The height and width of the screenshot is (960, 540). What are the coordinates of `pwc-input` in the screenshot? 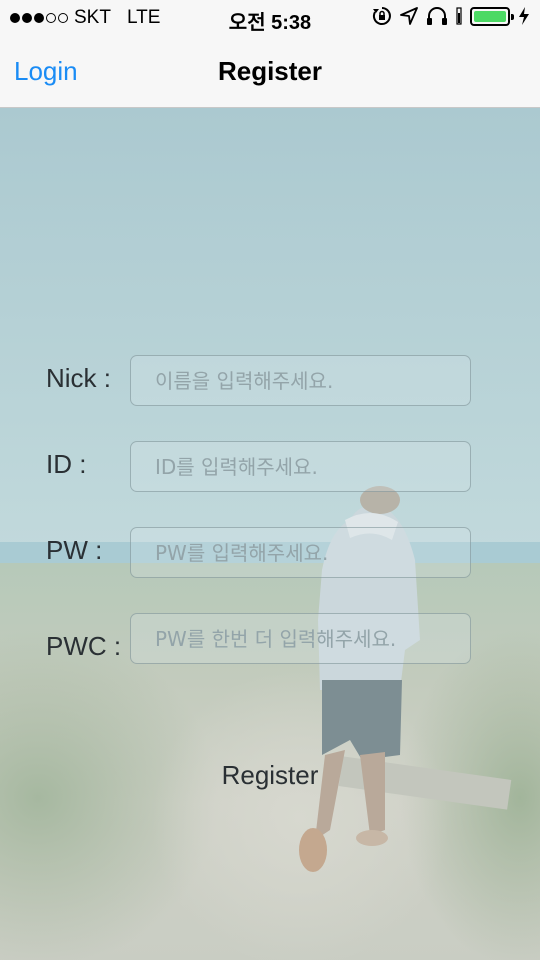 It's located at (300, 638).